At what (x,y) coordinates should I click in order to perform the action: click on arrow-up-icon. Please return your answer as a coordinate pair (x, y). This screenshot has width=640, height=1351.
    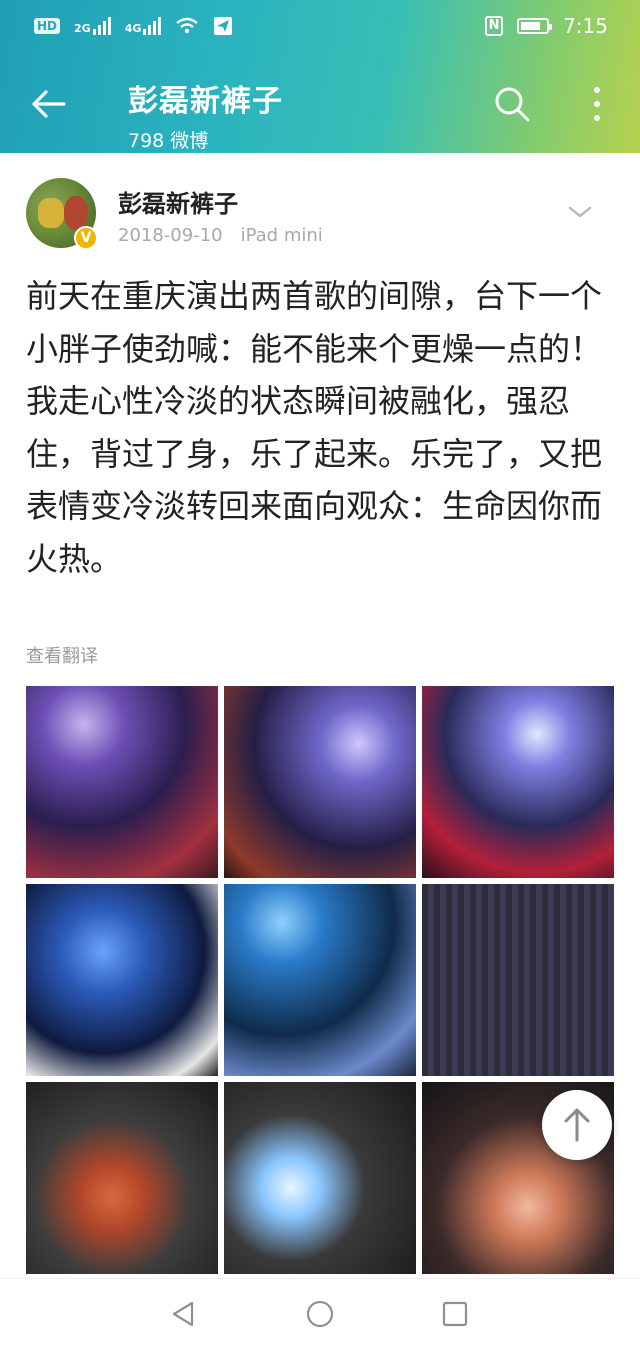
    Looking at the image, I should click on (577, 1125).